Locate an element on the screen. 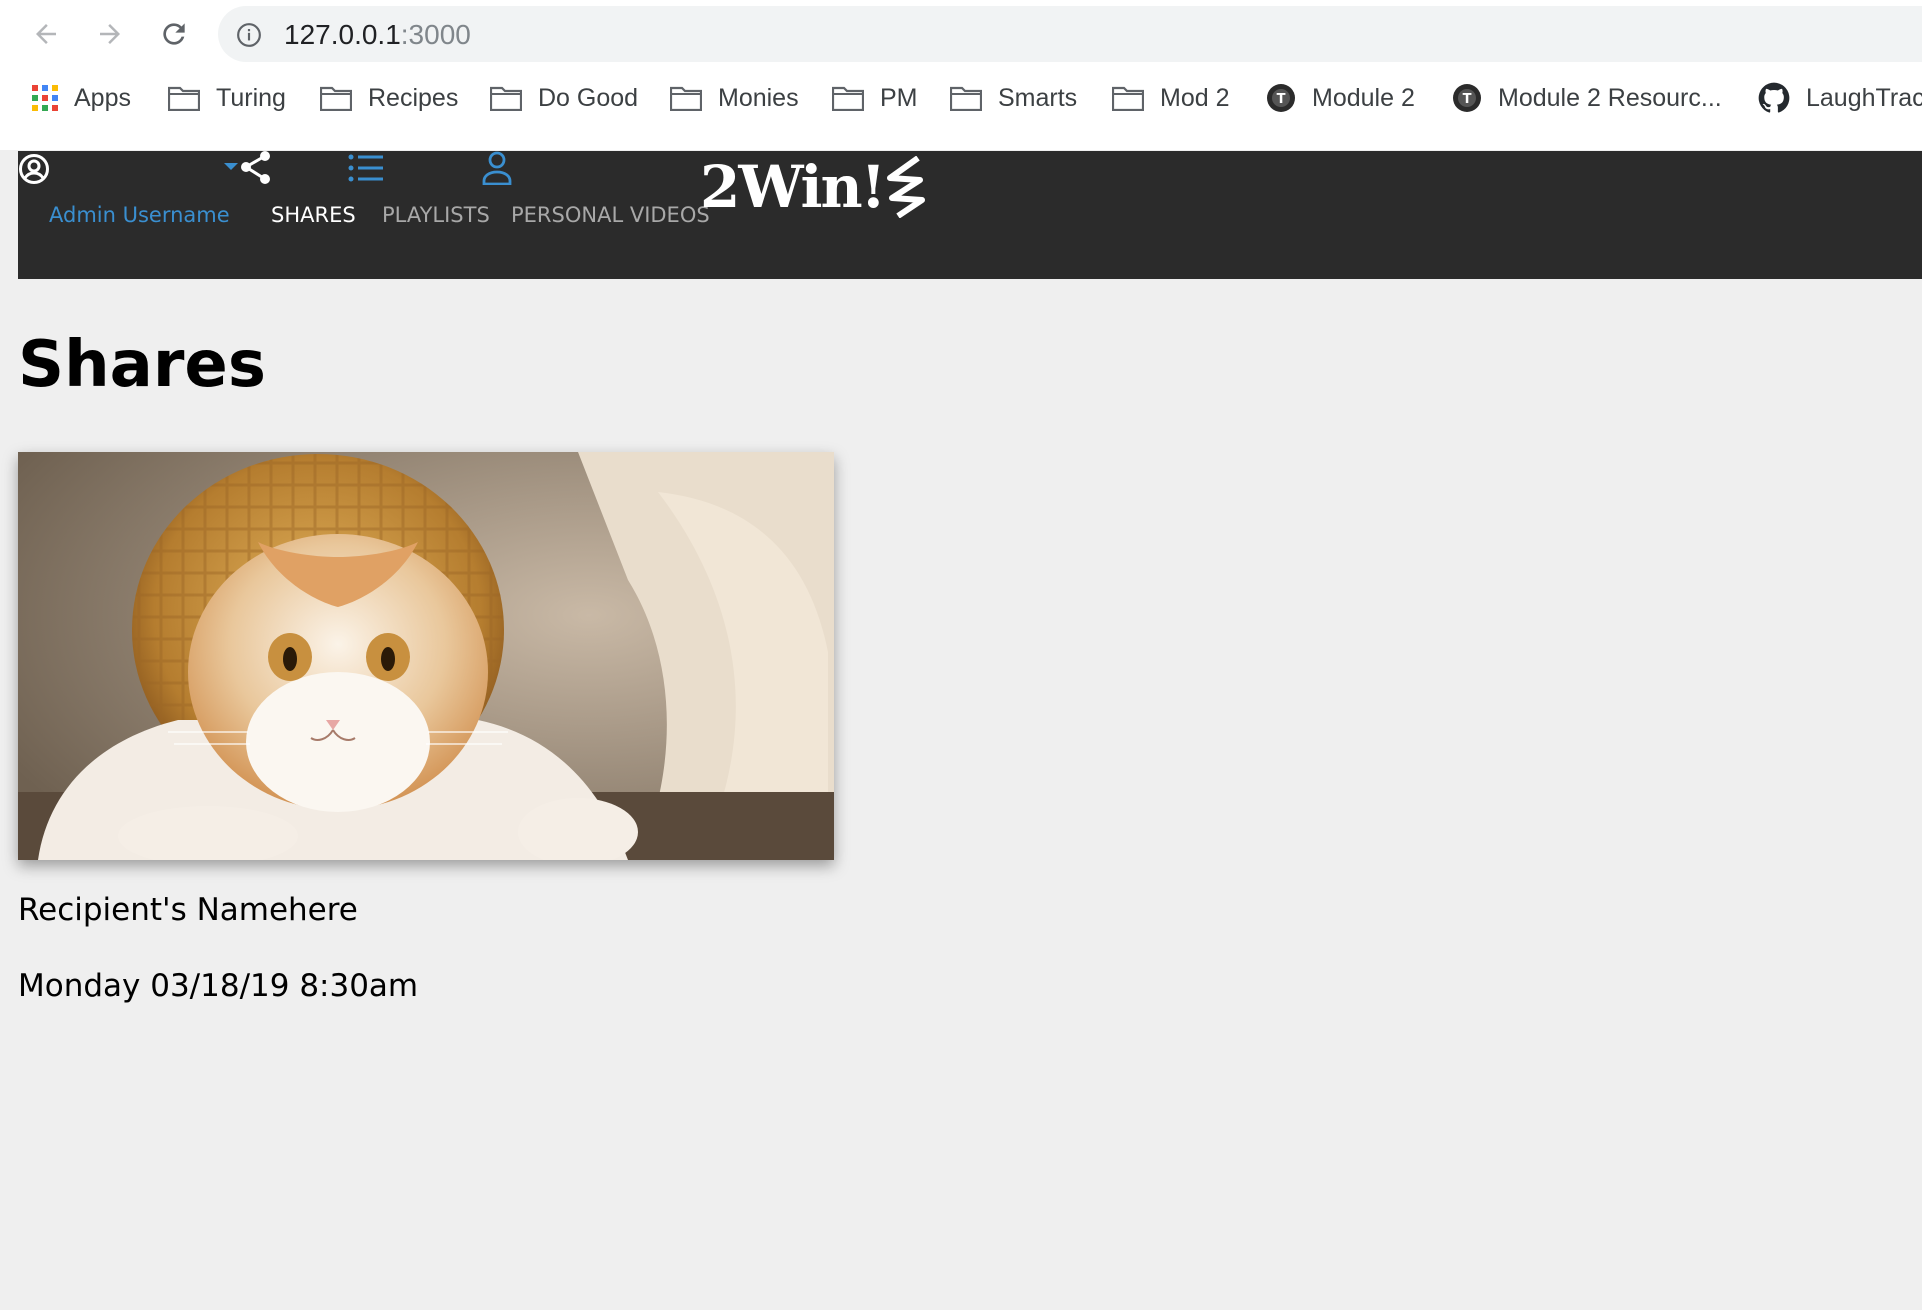 This screenshot has height=1310, width=1922. brand-logo: 2Win! is located at coordinates (814, 187).